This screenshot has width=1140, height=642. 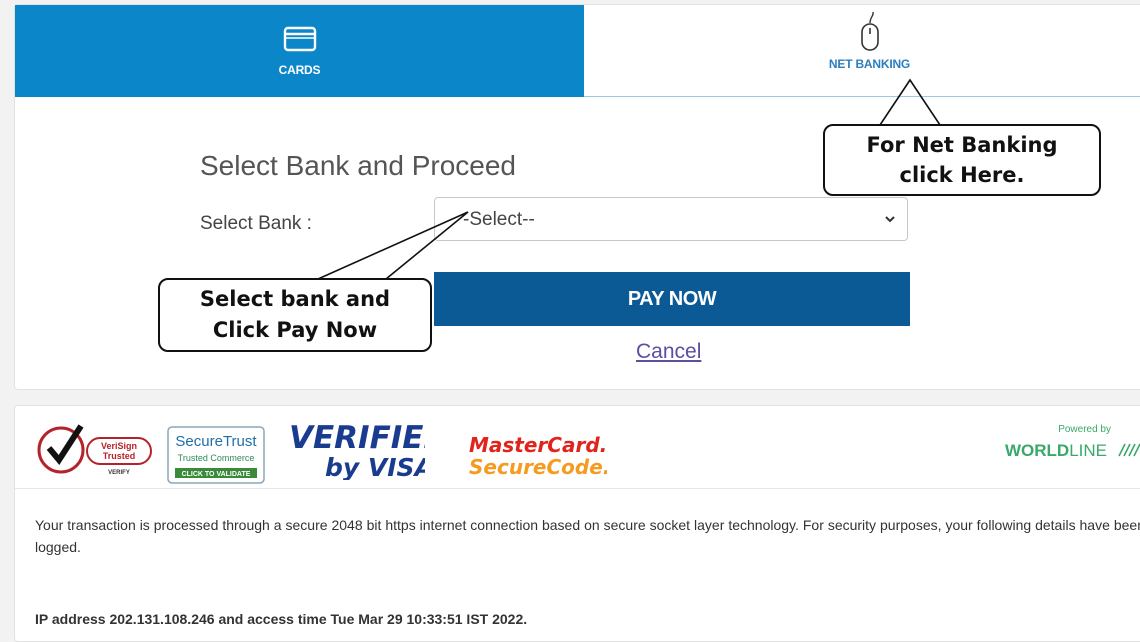 I want to click on select-bank-callout-line1: Select bank and, so click(x=295, y=299).